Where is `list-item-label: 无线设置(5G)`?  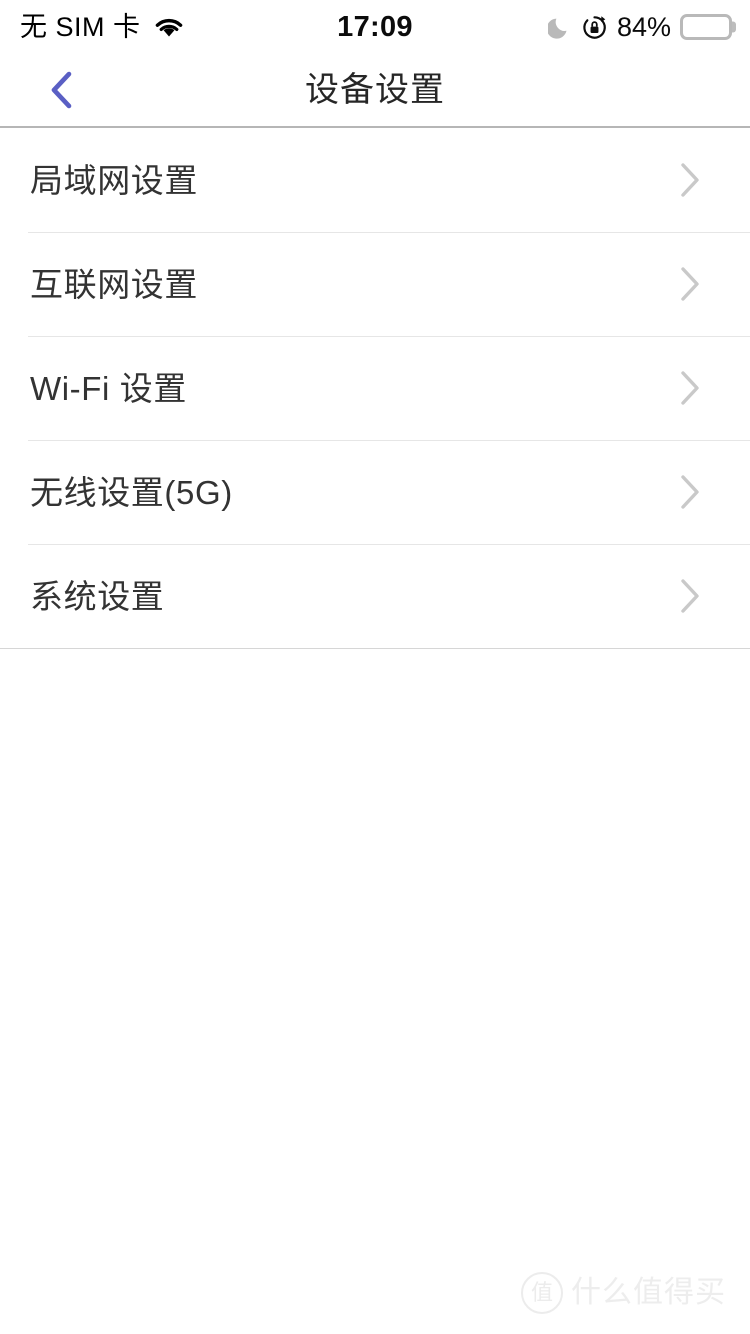
list-item-label: 无线设置(5G) is located at coordinates (131, 492).